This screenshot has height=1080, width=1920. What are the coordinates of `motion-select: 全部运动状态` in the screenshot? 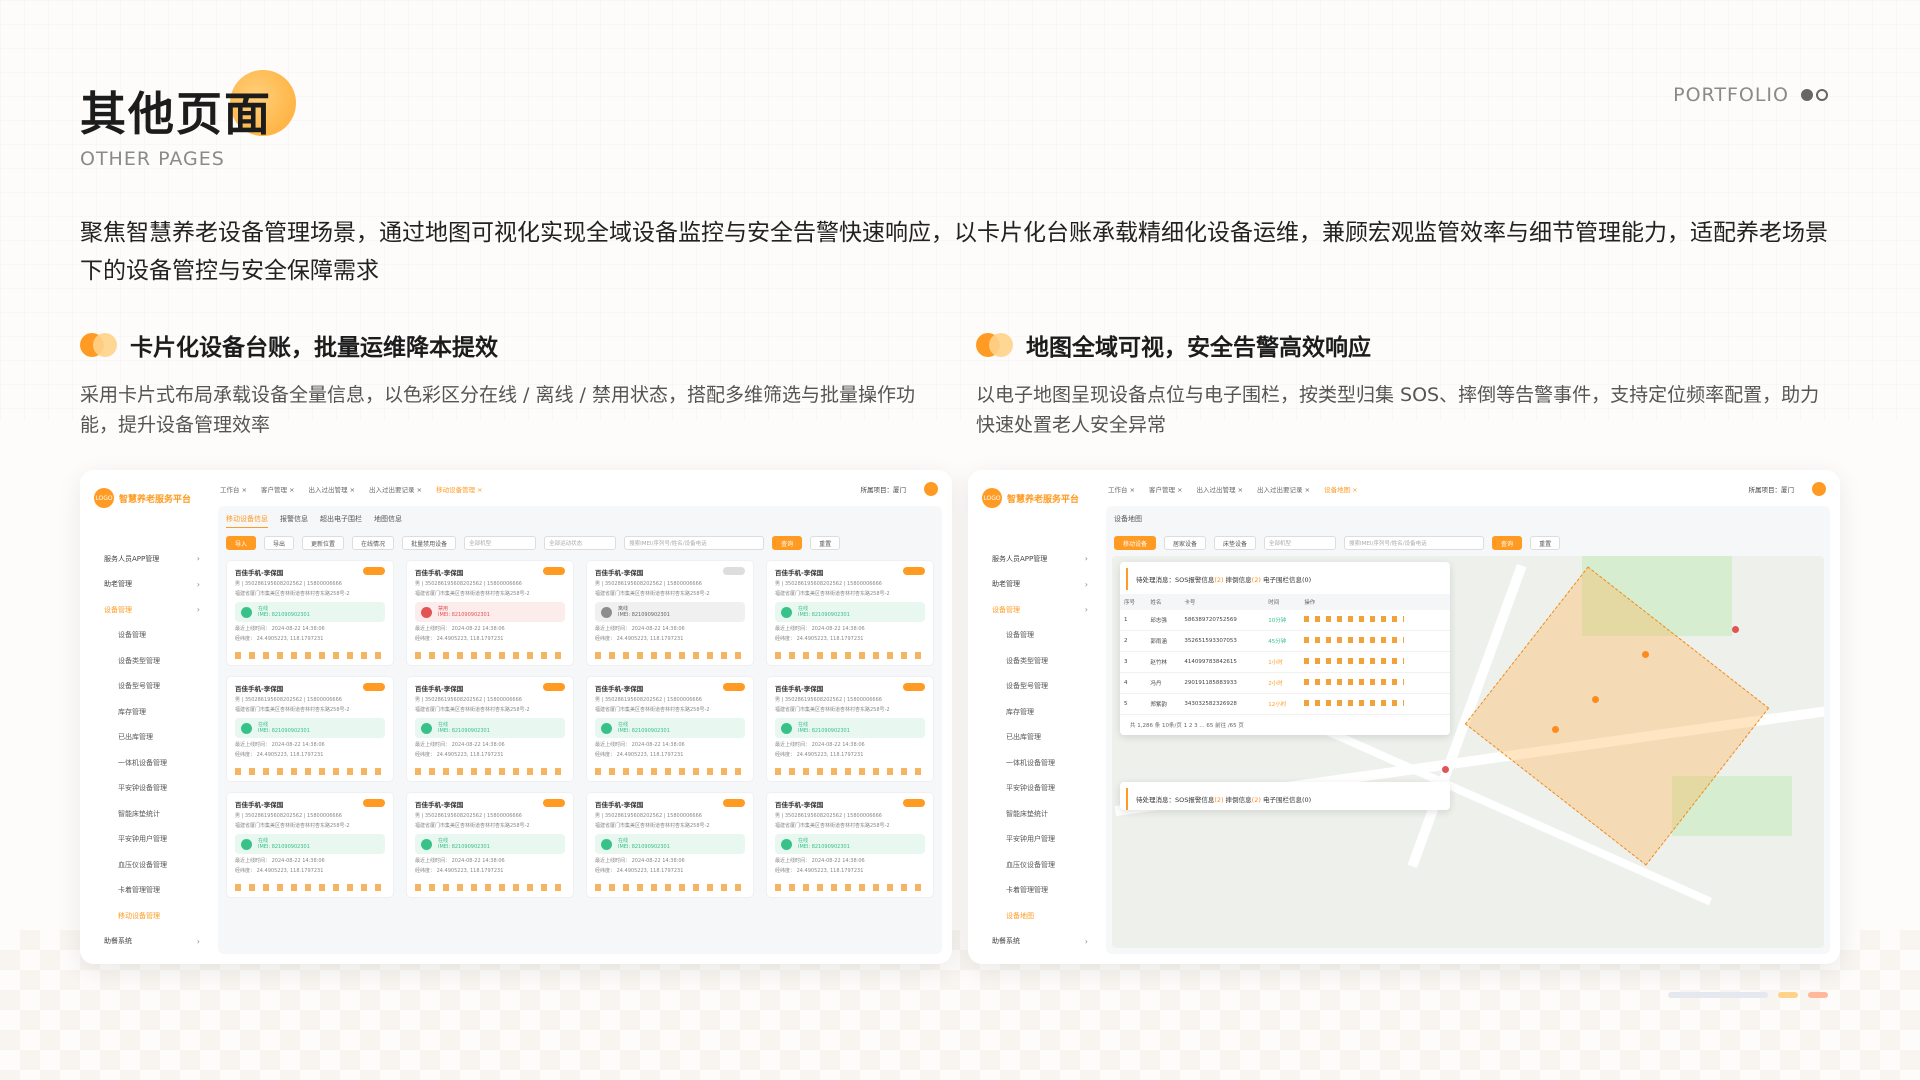 It's located at (580, 543).